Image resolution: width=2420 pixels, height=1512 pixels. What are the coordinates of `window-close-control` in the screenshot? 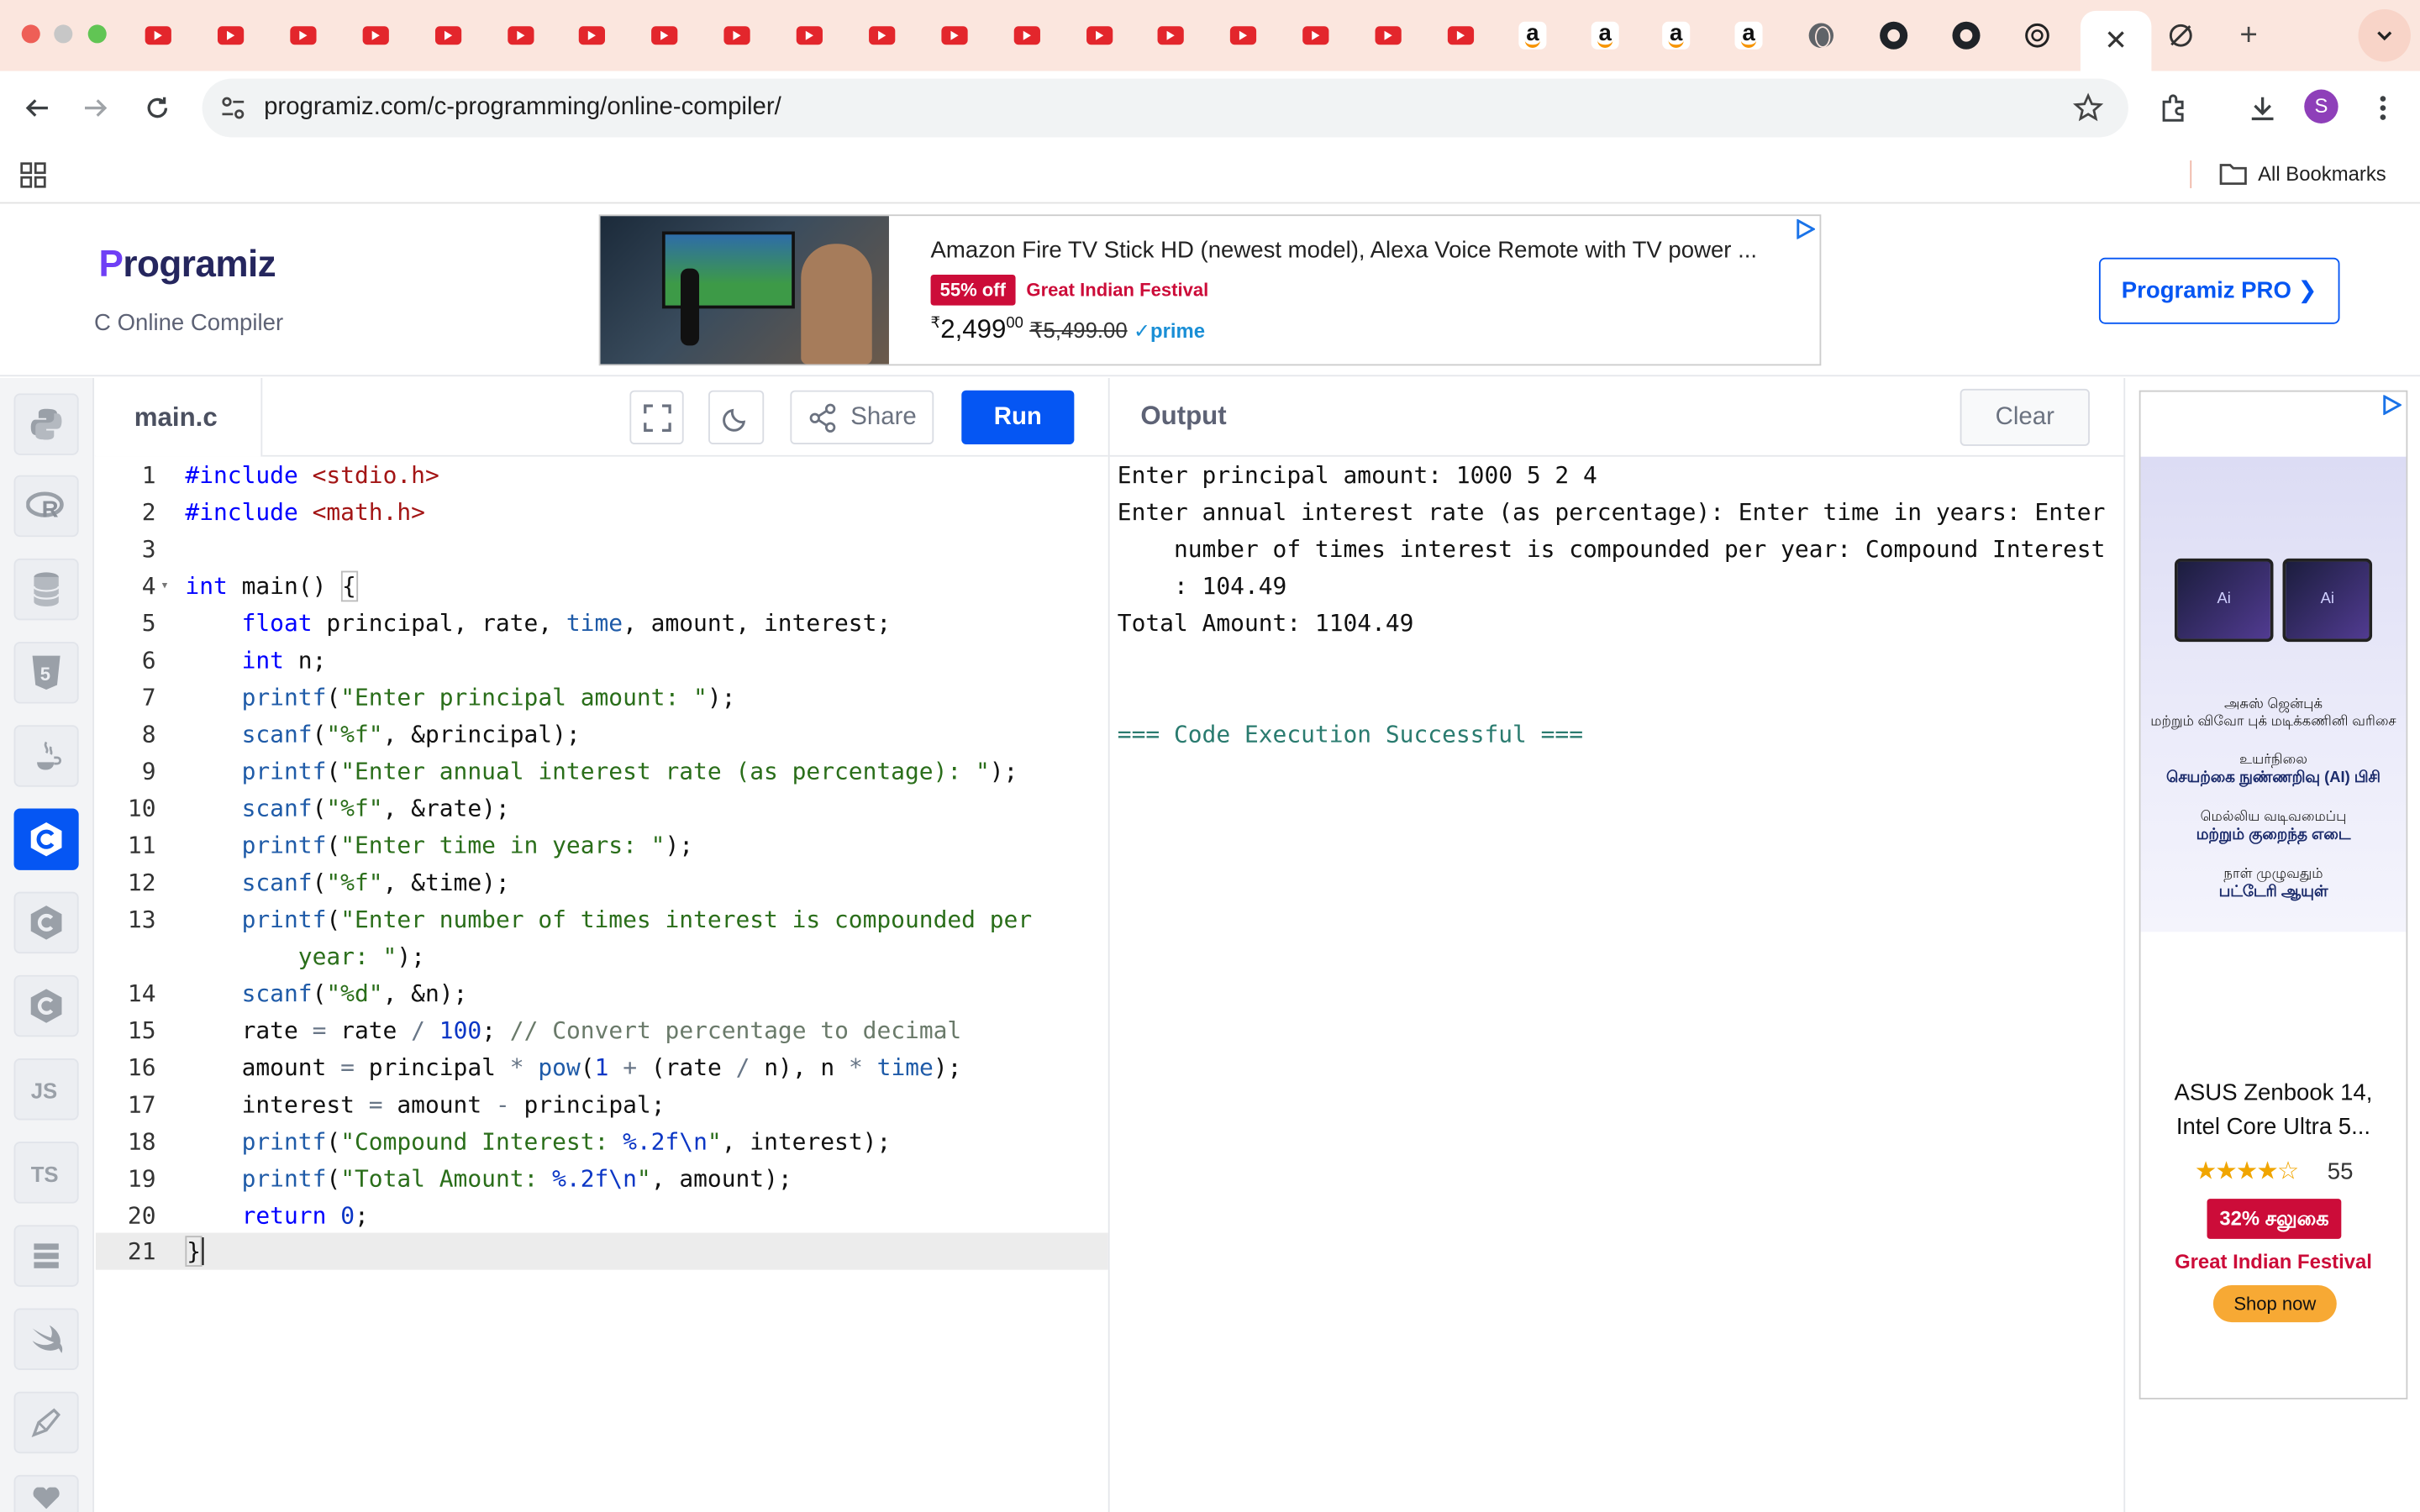 It's located at (30, 34).